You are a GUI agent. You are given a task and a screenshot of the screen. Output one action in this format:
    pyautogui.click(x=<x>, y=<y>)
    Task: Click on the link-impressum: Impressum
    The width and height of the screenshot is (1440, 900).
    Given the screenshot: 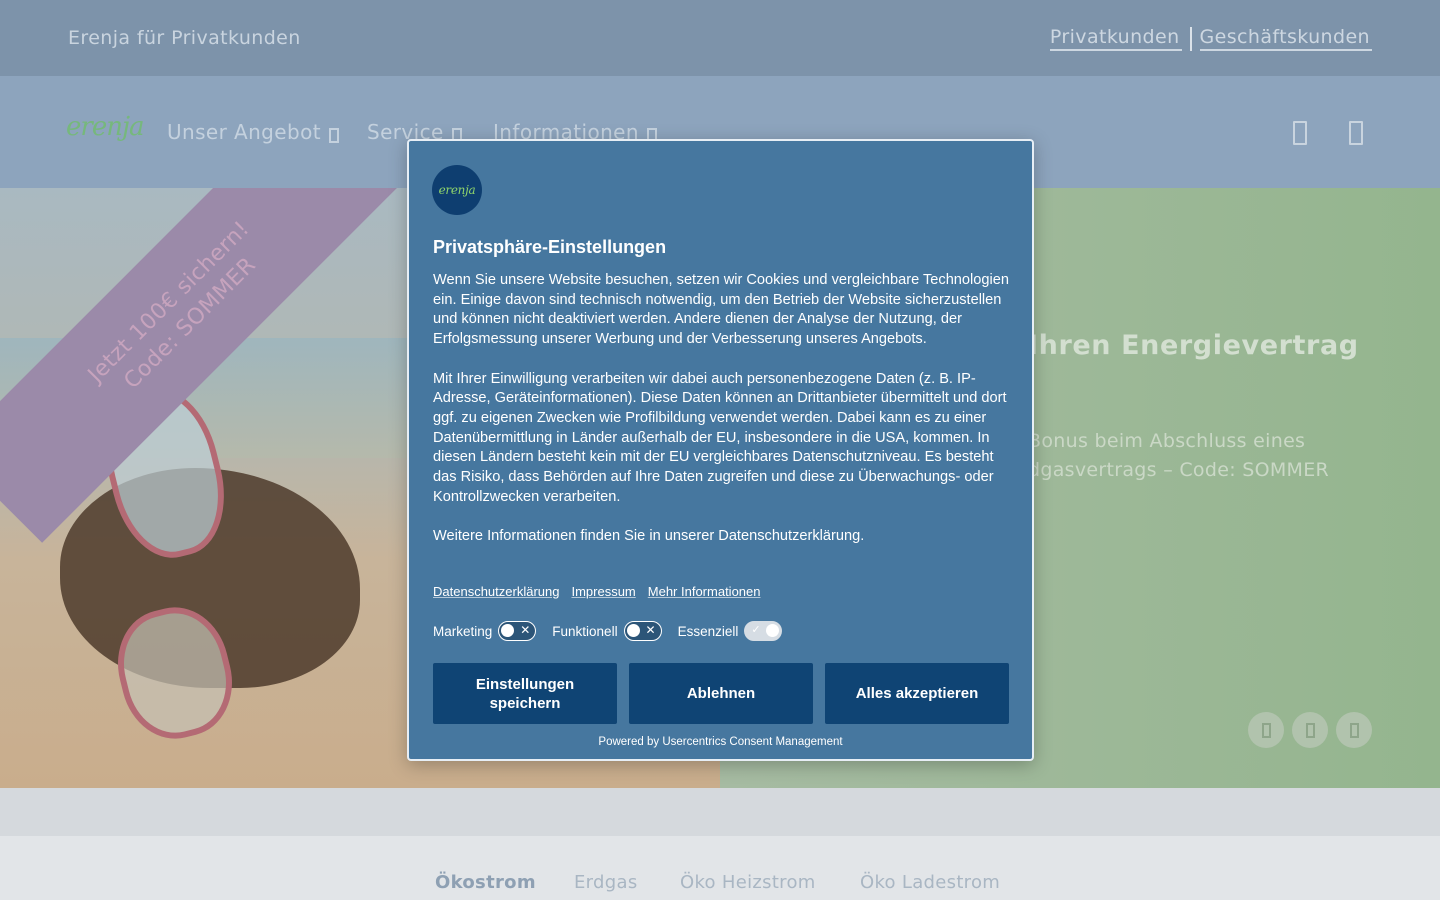 What is the action you would take?
    pyautogui.click(x=603, y=591)
    